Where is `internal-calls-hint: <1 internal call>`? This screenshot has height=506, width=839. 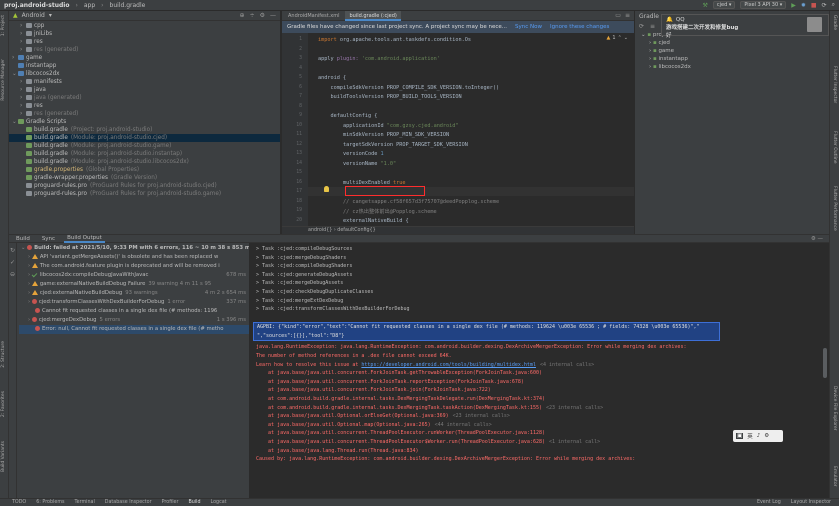
internal-calls-hint: <1 internal call> is located at coordinates (574, 442).